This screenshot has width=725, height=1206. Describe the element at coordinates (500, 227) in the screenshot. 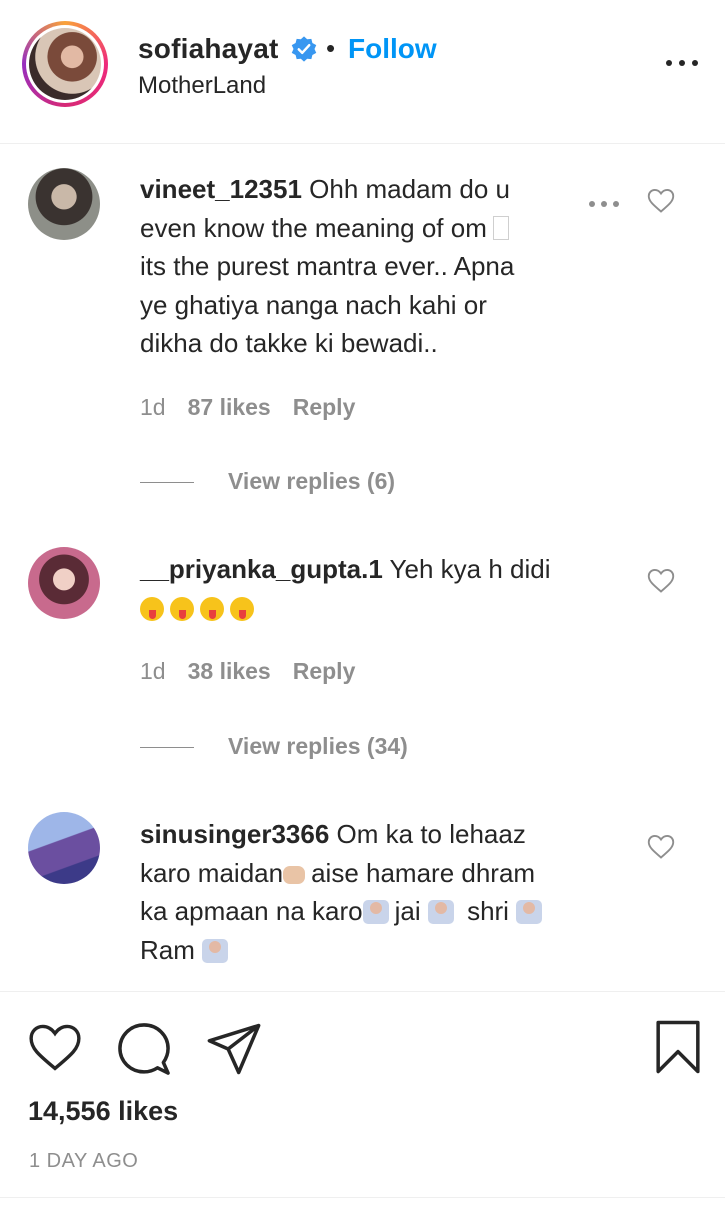

I see `missing-glyph` at that location.